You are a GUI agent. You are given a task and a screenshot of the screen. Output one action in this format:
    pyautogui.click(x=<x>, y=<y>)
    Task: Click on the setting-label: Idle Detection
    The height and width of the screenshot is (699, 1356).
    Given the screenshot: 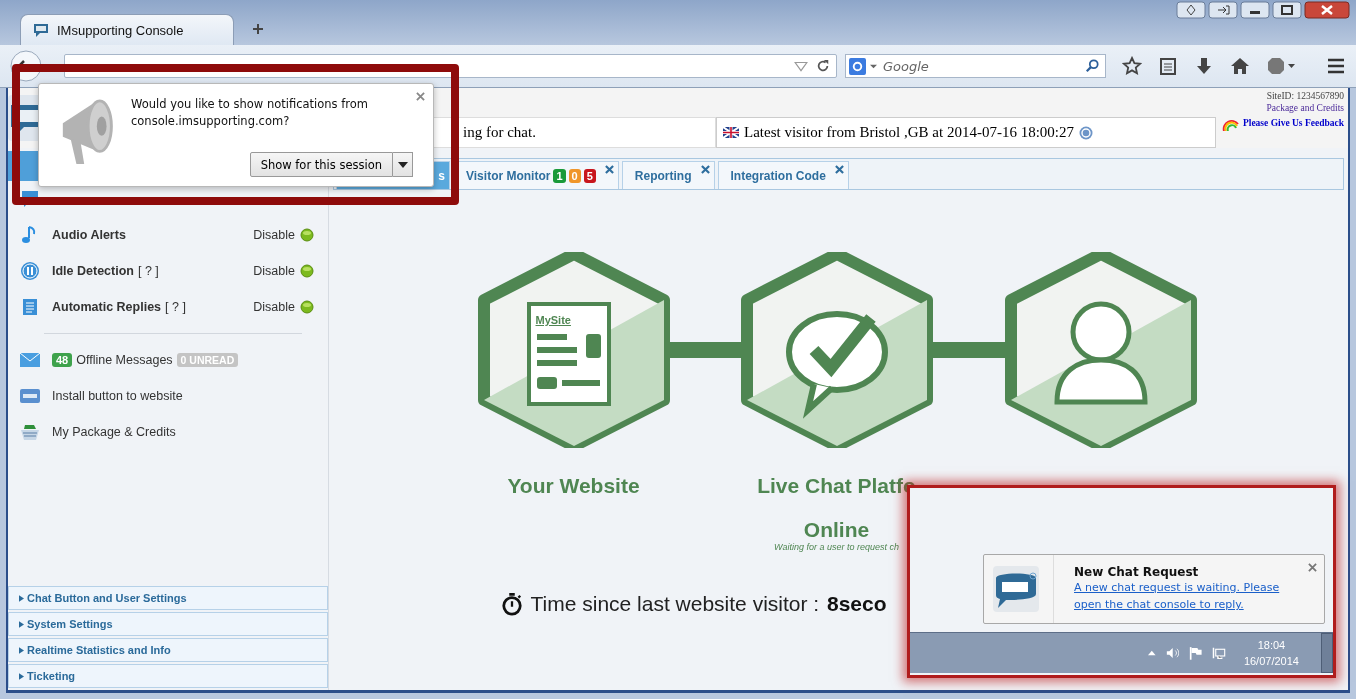 What is the action you would take?
    pyautogui.click(x=93, y=271)
    